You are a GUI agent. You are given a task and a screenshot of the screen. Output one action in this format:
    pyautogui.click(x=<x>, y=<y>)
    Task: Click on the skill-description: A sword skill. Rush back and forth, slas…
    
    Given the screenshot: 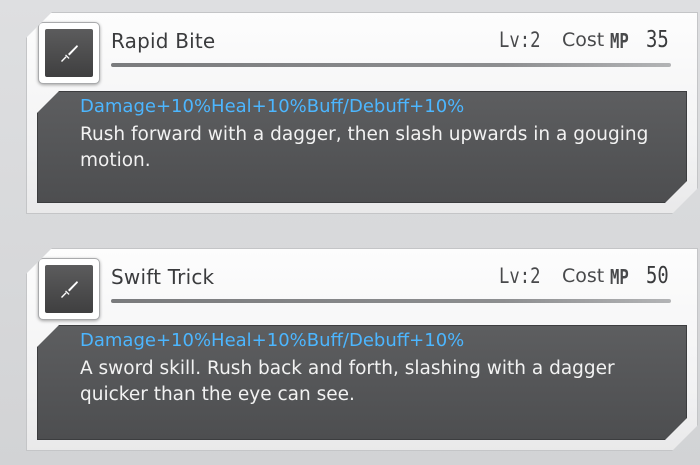 What is the action you would take?
    pyautogui.click(x=347, y=381)
    